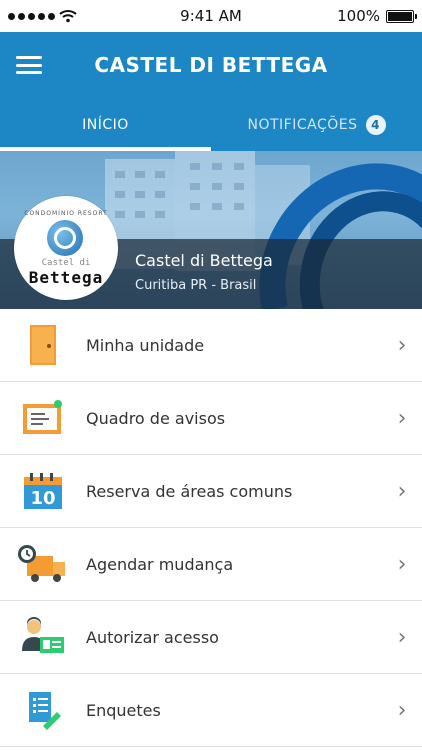 The width and height of the screenshot is (422, 750). I want to click on tab-notificacoes-label: NOTIFICAÇÕES, so click(302, 124).